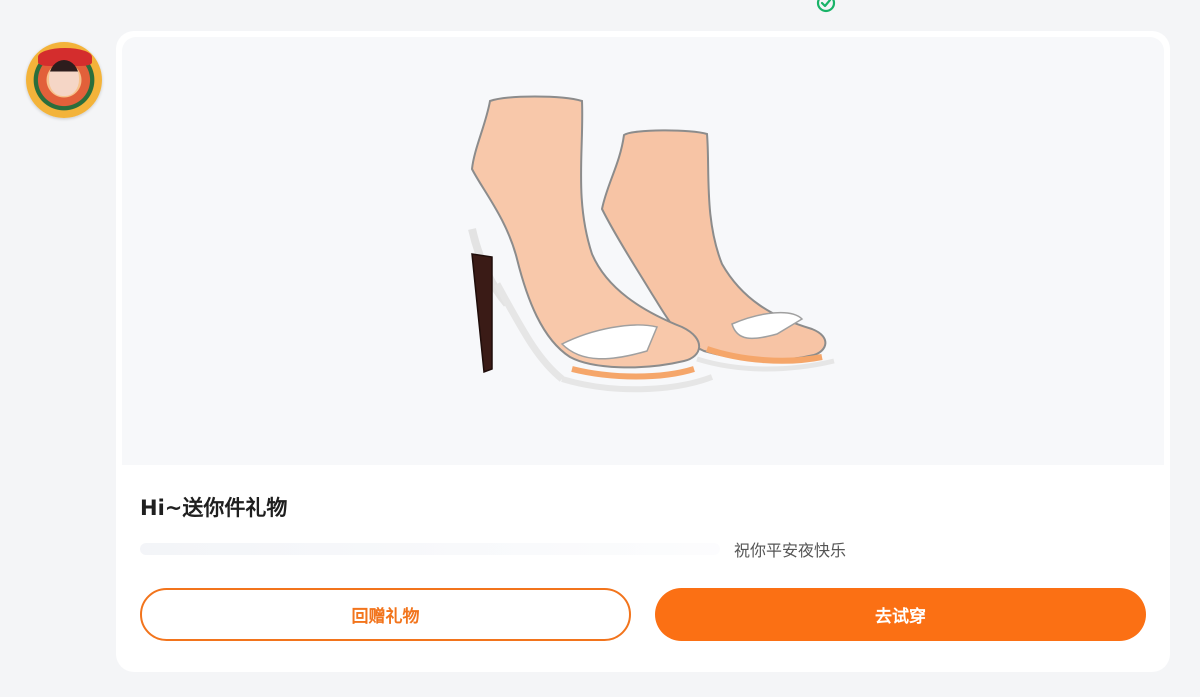 The image size is (1200, 697). I want to click on return-gift-button: 回赠礼物, so click(385, 614).